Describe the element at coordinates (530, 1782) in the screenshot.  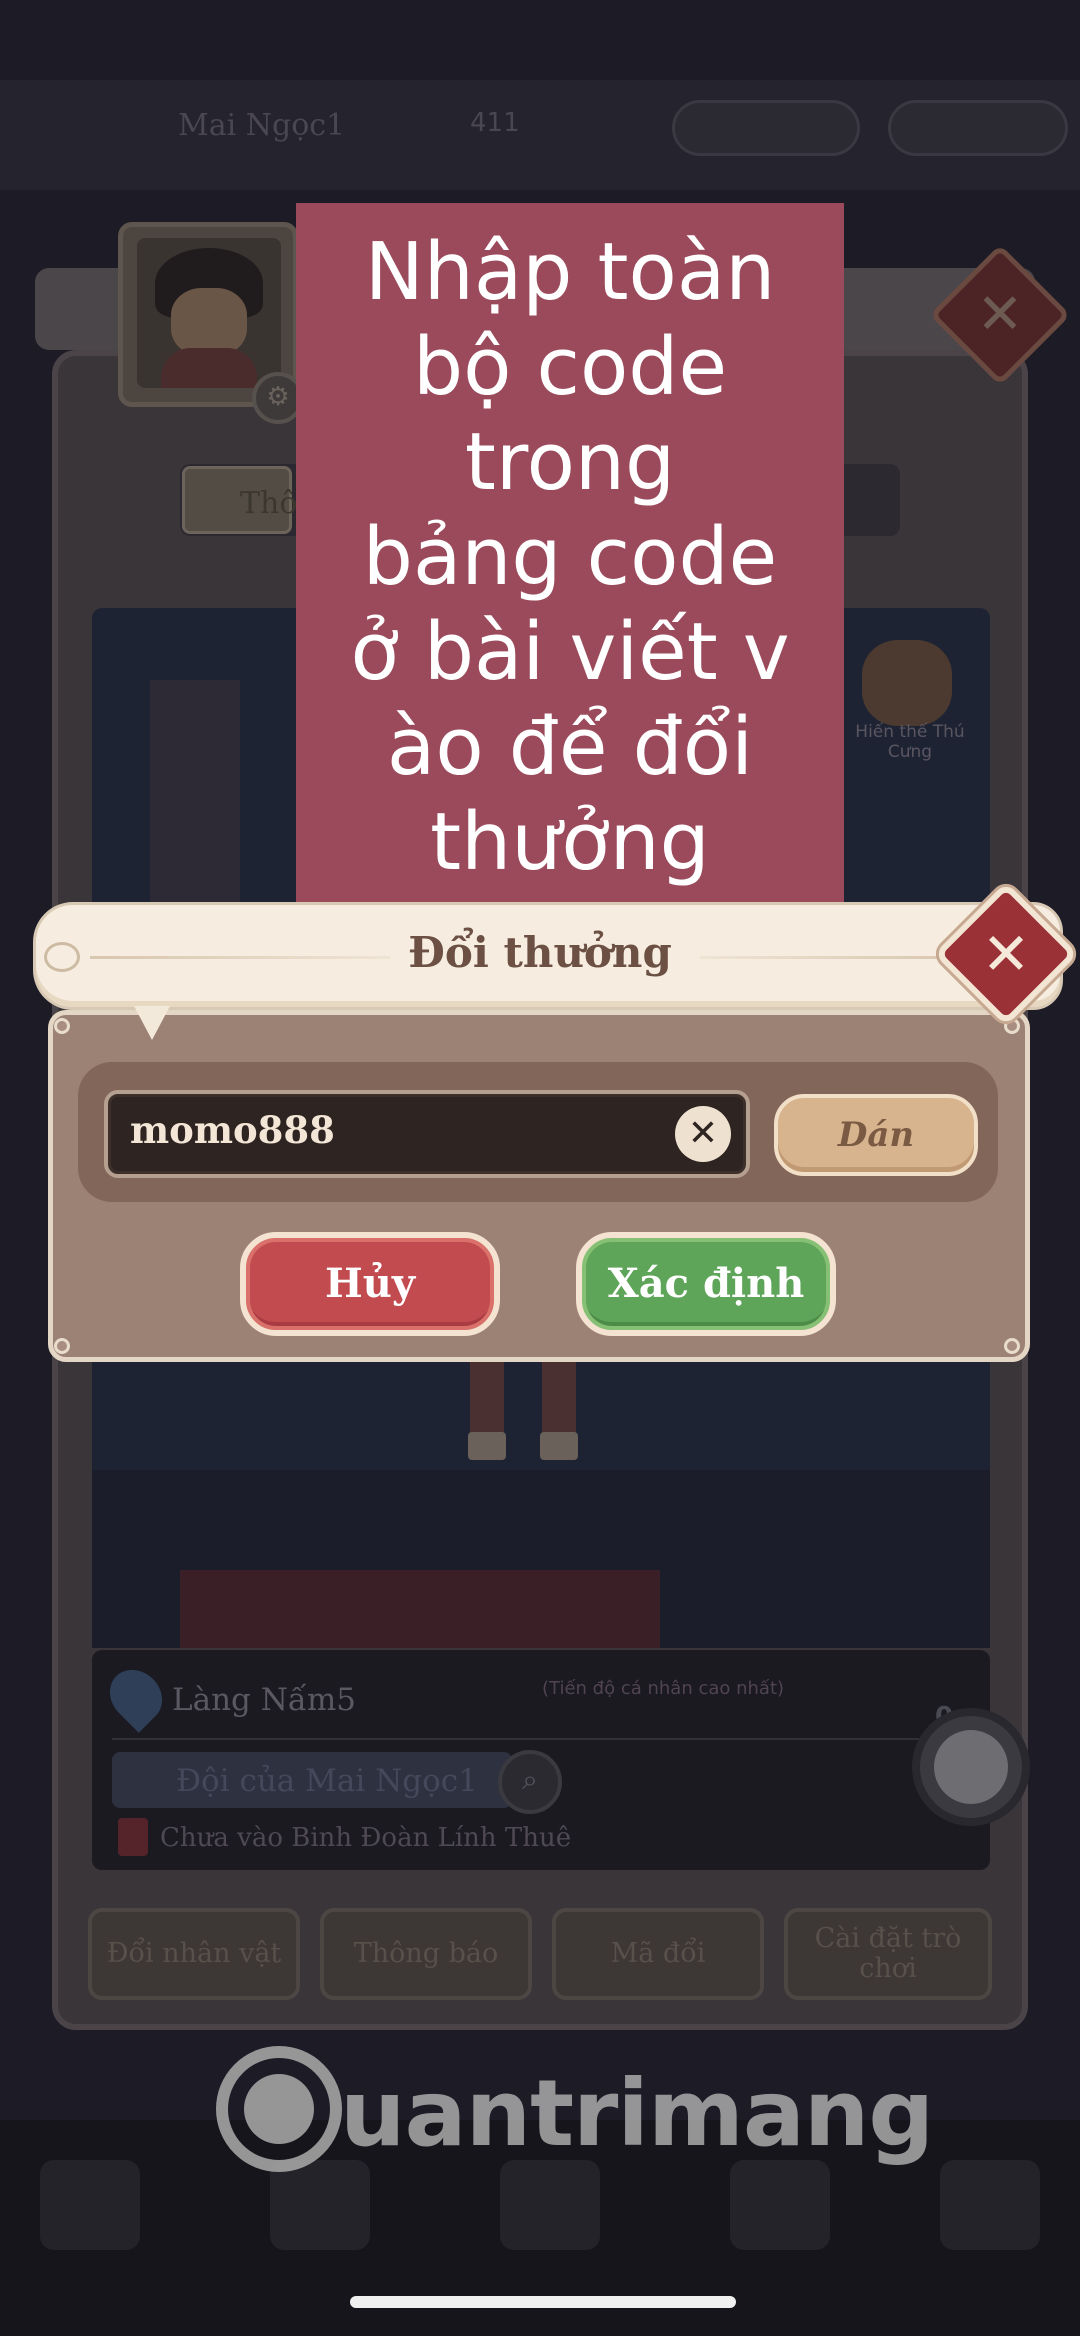
I see `search-icon: ⌕` at that location.